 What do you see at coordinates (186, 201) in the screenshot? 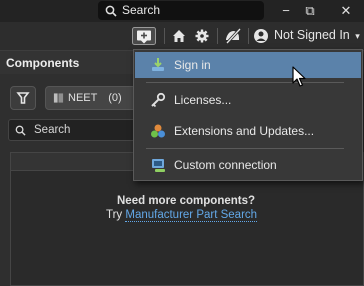
I see `empty-state-heading: Need more components?` at bounding box center [186, 201].